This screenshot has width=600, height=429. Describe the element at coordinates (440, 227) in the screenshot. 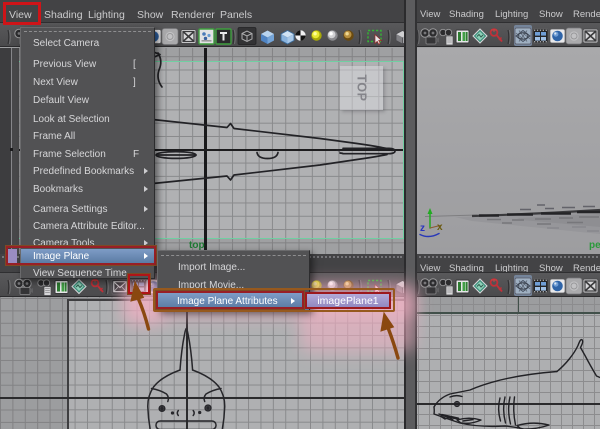

I see `svg-text: x` at that location.